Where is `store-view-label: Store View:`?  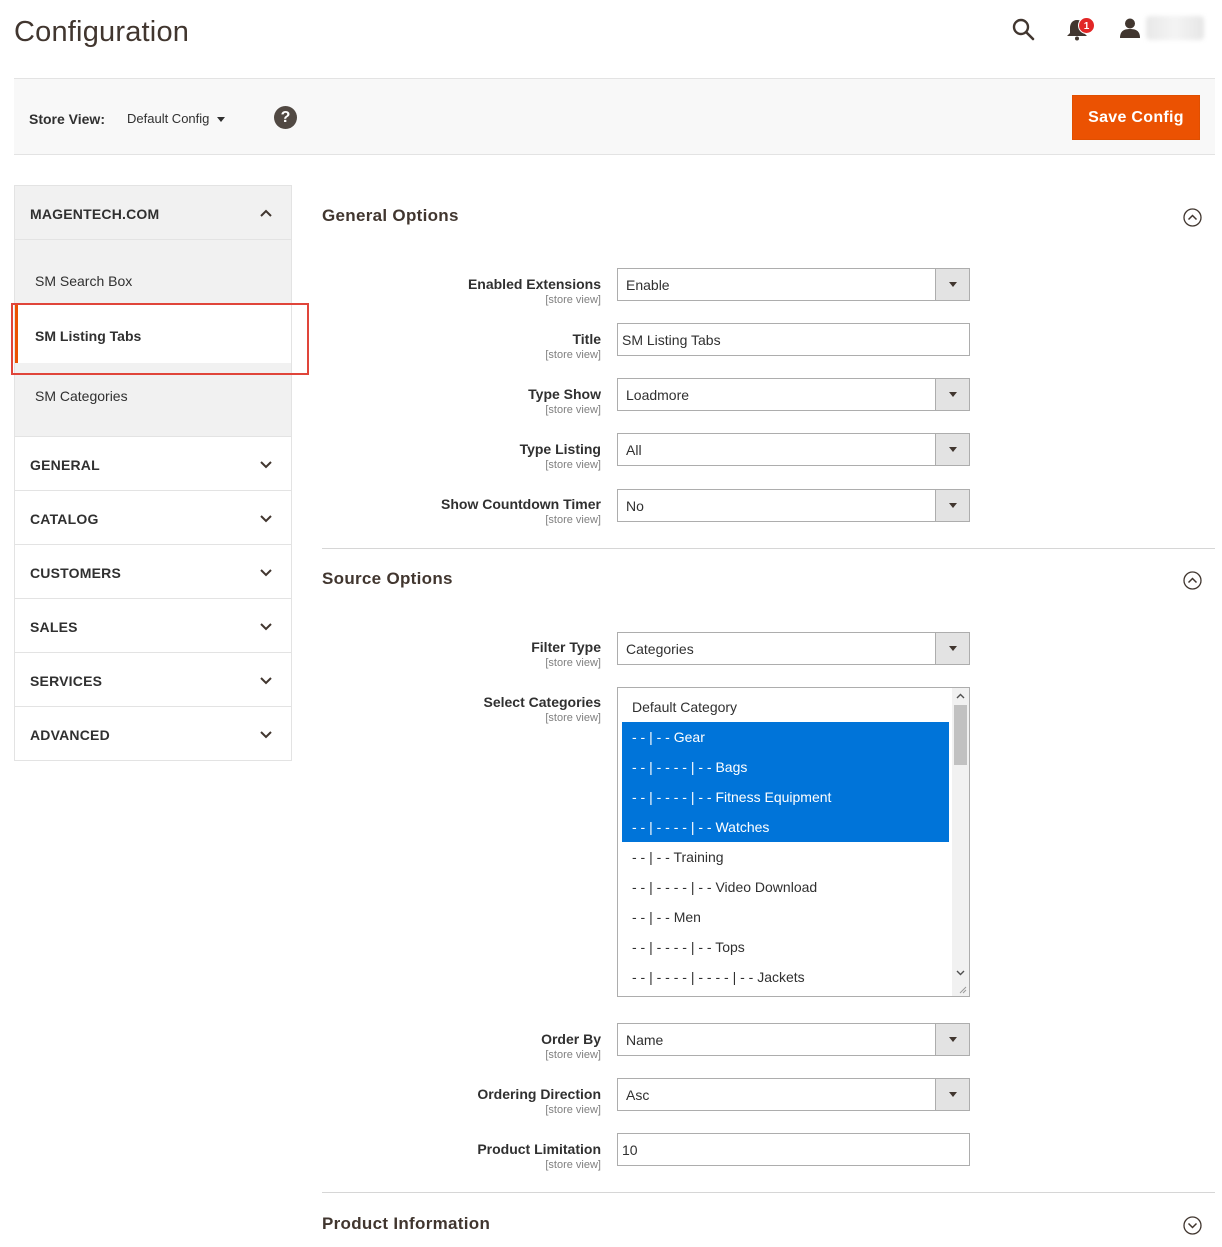 store-view-label: Store View: is located at coordinates (67, 119).